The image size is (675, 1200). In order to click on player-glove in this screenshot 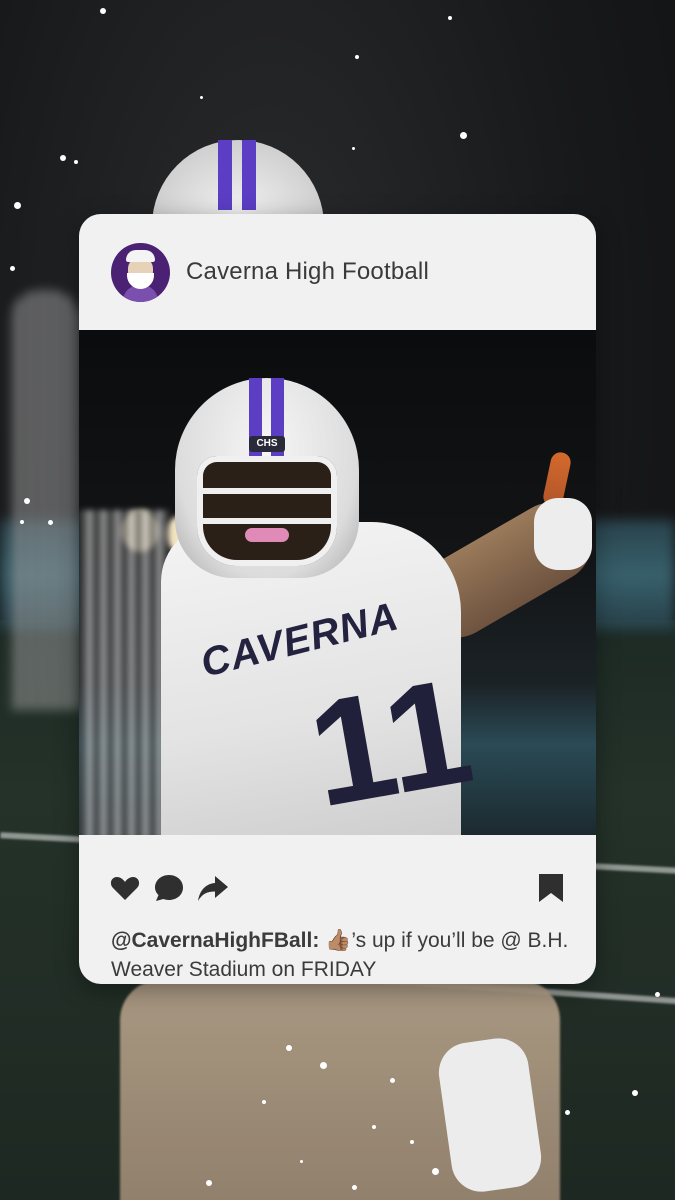, I will do `click(563, 534)`.